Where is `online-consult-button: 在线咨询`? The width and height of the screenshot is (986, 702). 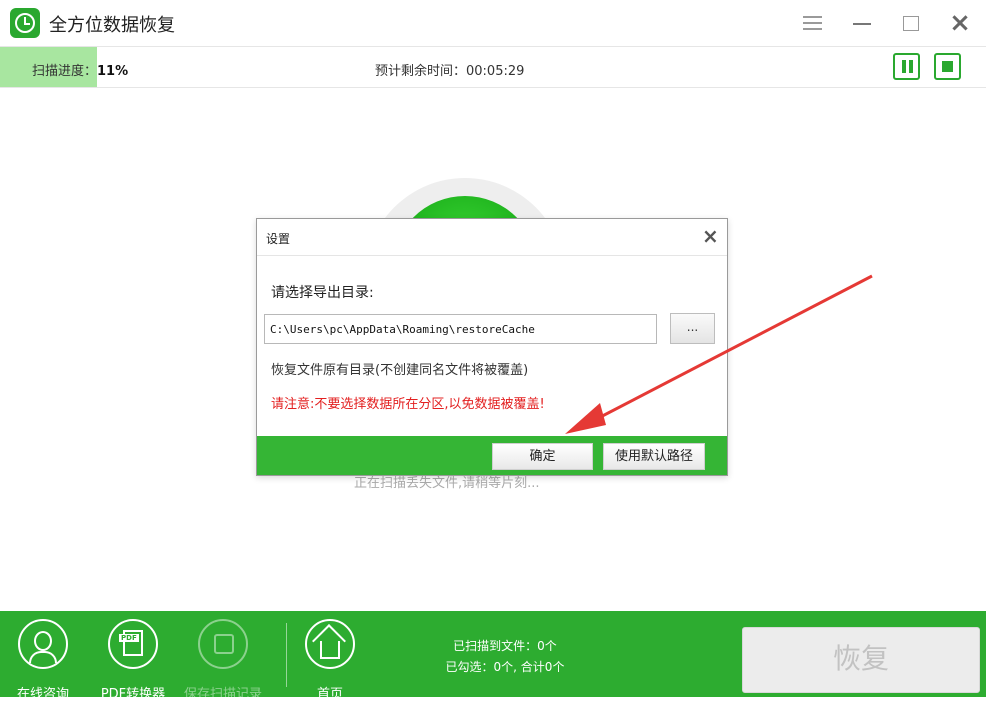 online-consult-button: 在线咨询 is located at coordinates (43, 660).